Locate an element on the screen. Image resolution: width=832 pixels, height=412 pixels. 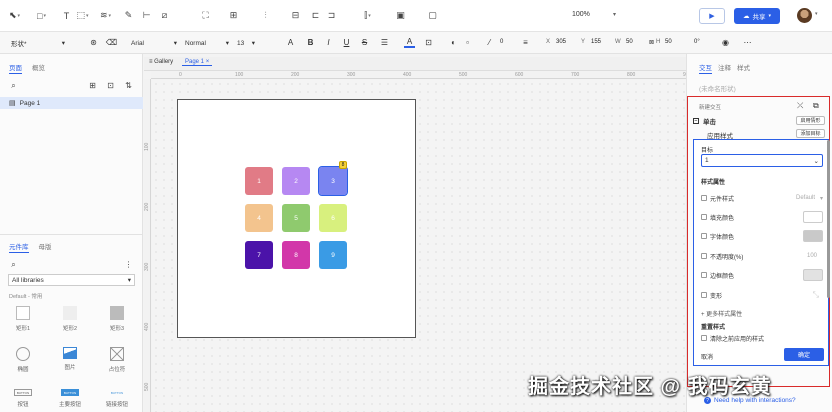
shape-link-button: BUTTON 链接按钮 is located at coordinates (117, 399).